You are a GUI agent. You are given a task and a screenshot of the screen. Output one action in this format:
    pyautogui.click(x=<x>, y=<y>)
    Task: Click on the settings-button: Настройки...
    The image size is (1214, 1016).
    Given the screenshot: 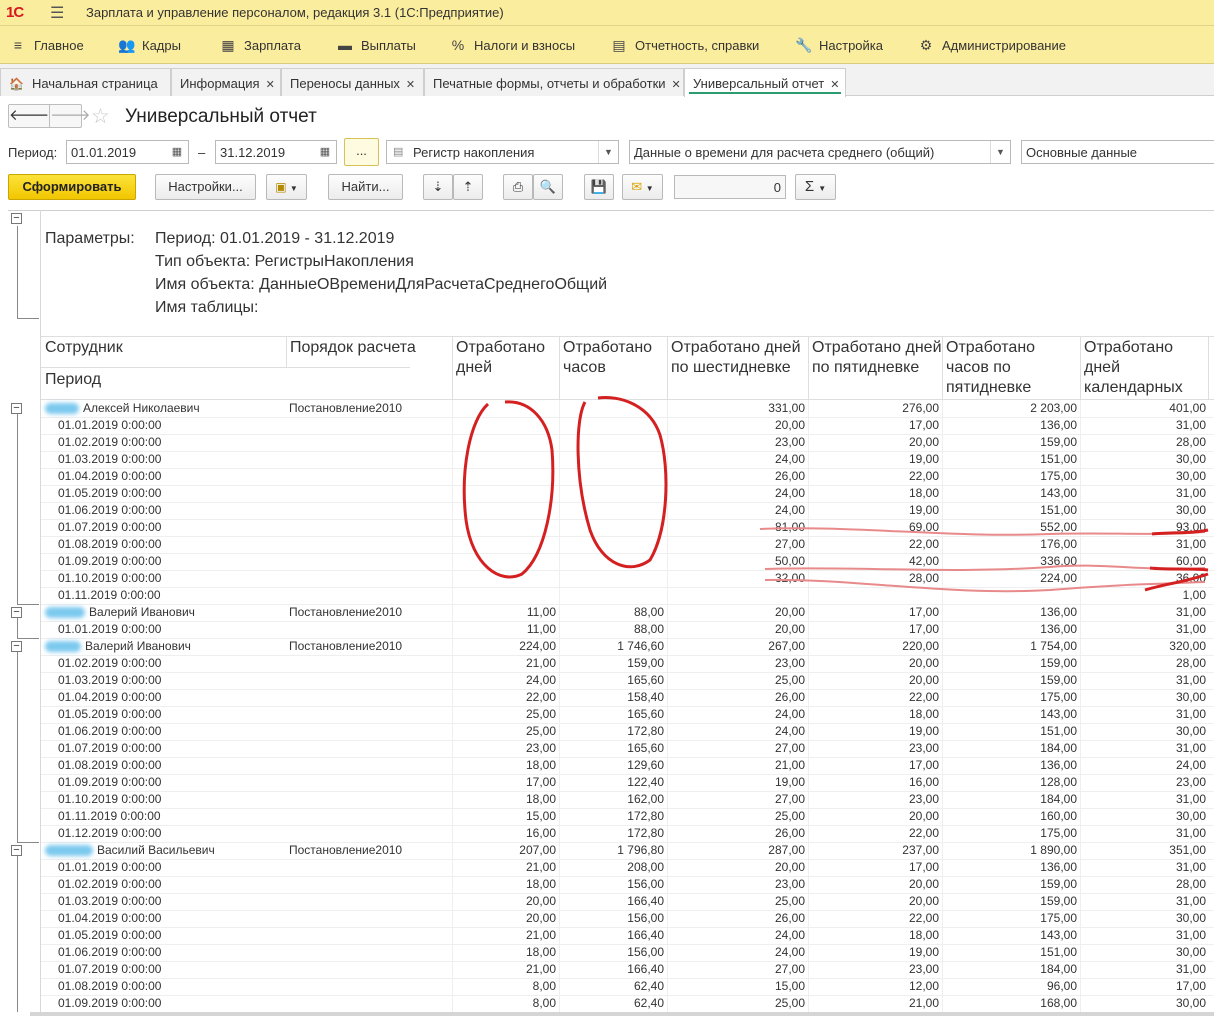 What is the action you would take?
    pyautogui.click(x=205, y=187)
    